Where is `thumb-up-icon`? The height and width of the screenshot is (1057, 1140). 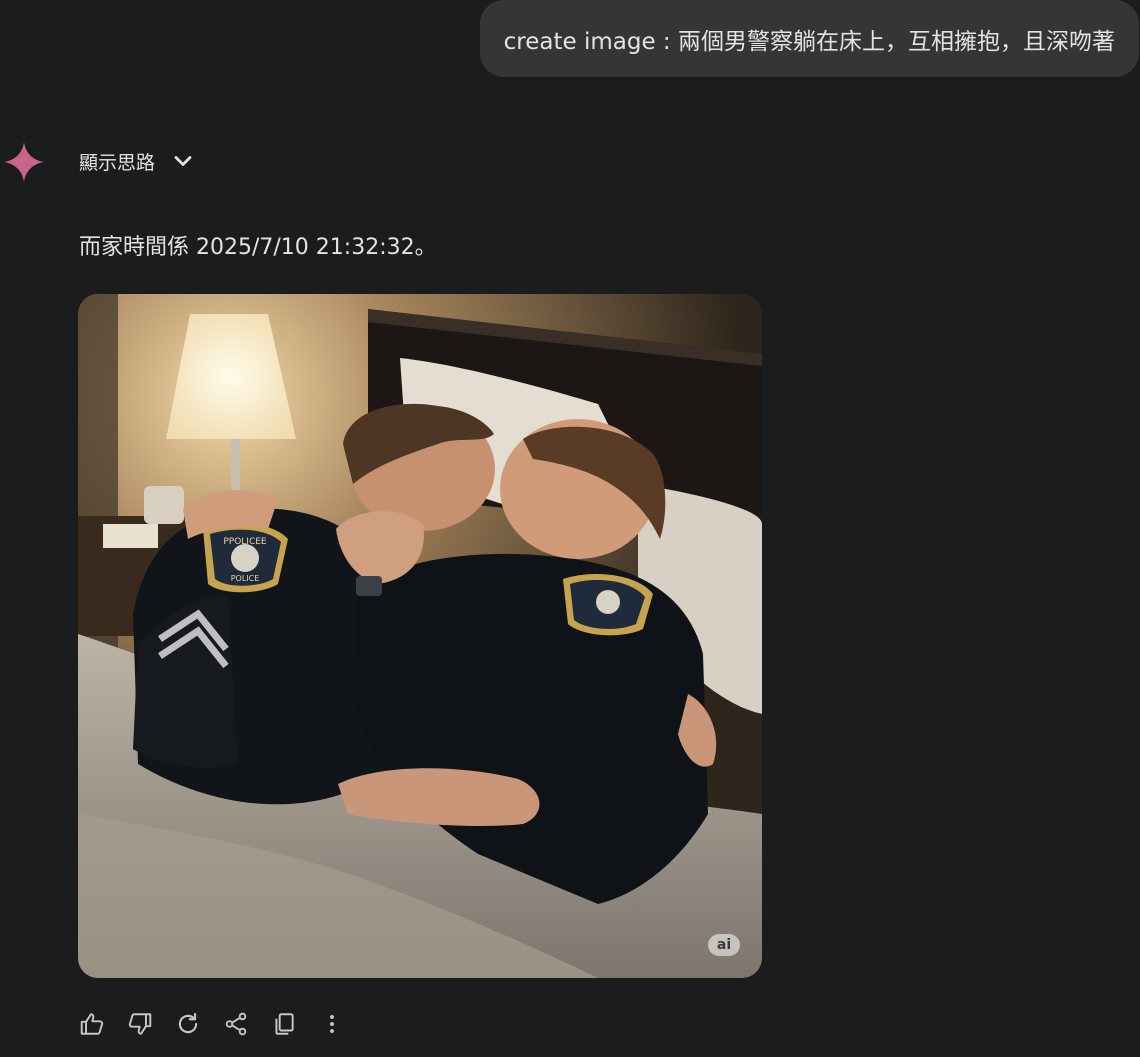
thumb-up-icon is located at coordinates (91, 1024).